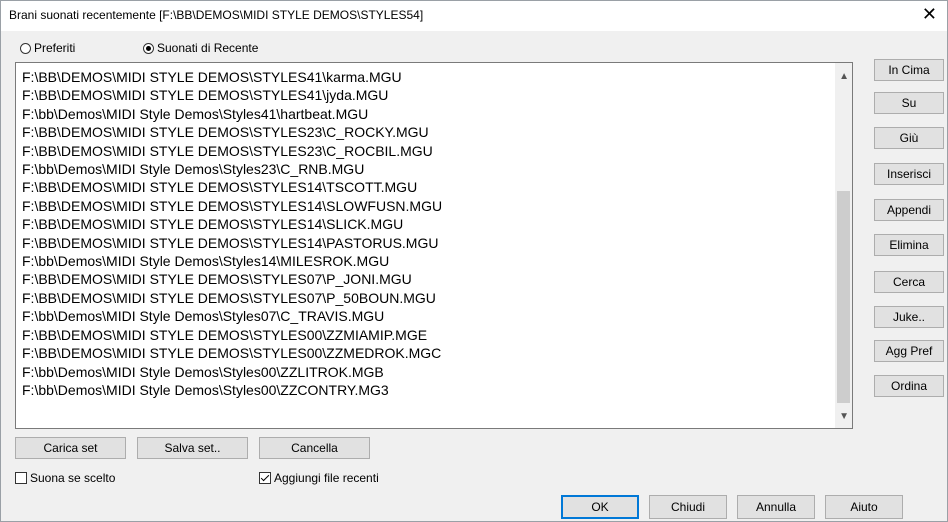 This screenshot has width=948, height=522. I want to click on salva-set-button: Salva set.., so click(192, 448).